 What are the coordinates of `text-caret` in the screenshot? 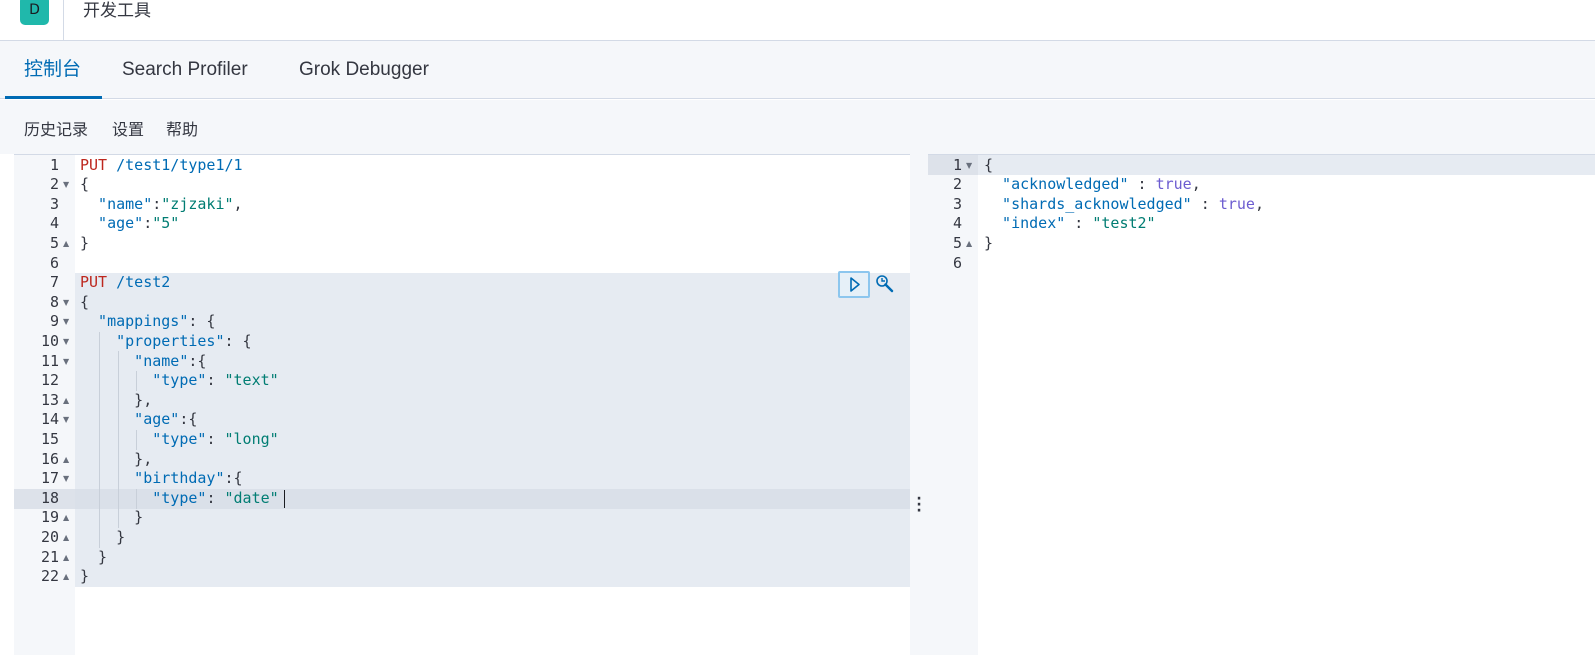 It's located at (284, 499).